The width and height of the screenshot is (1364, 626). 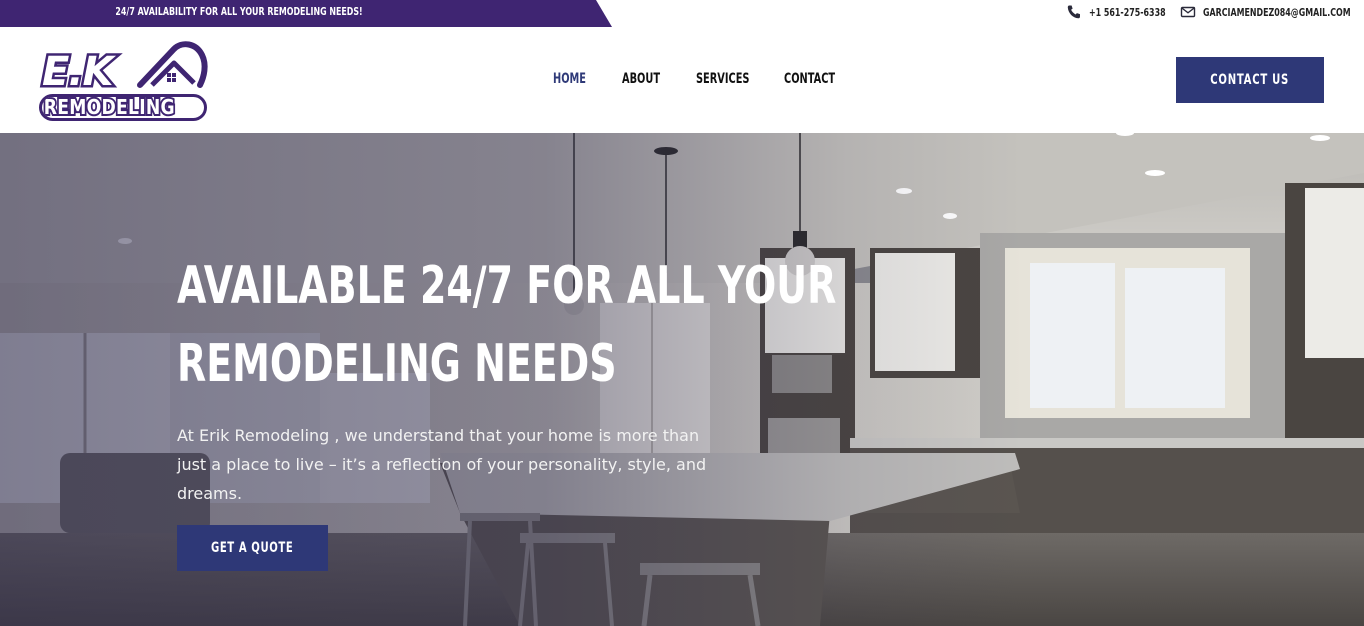 I want to click on hero-title-line-2: REMODELING NEEDS, so click(x=397, y=364).